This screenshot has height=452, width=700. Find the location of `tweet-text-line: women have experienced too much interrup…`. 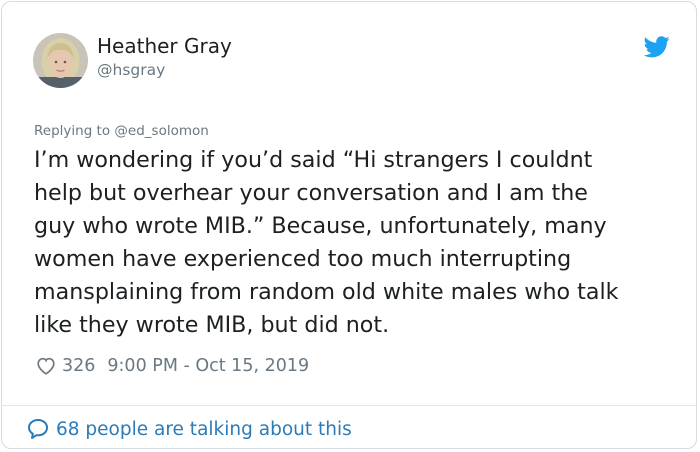

tweet-text-line: women have experienced too much interrup… is located at coordinates (303, 259).